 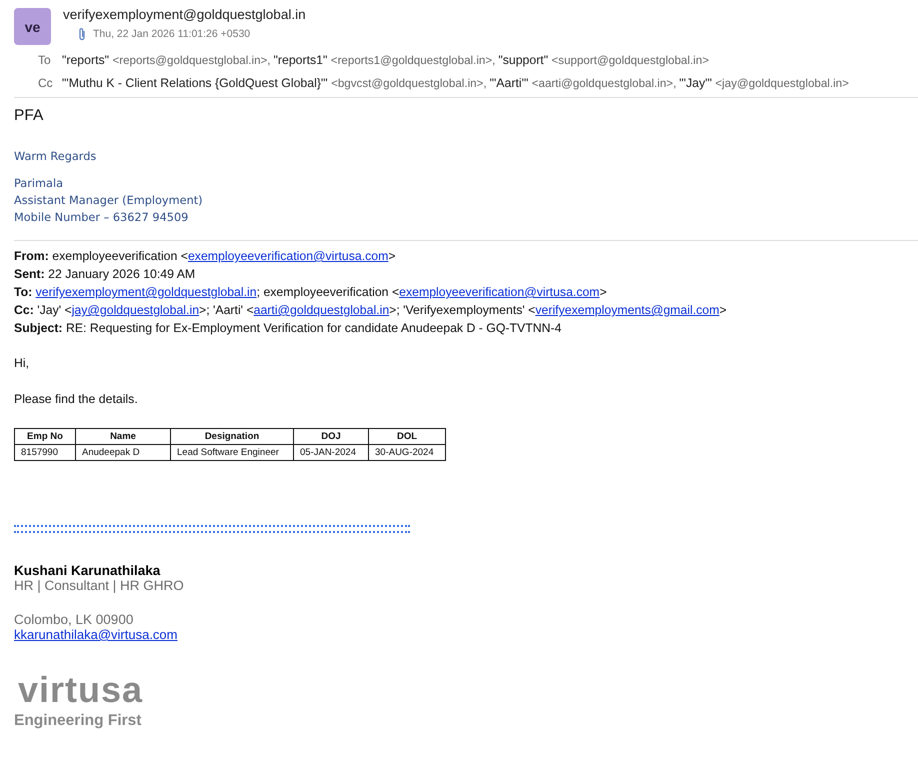 I want to click on logo-tagline: Engineering First, so click(x=78, y=721).